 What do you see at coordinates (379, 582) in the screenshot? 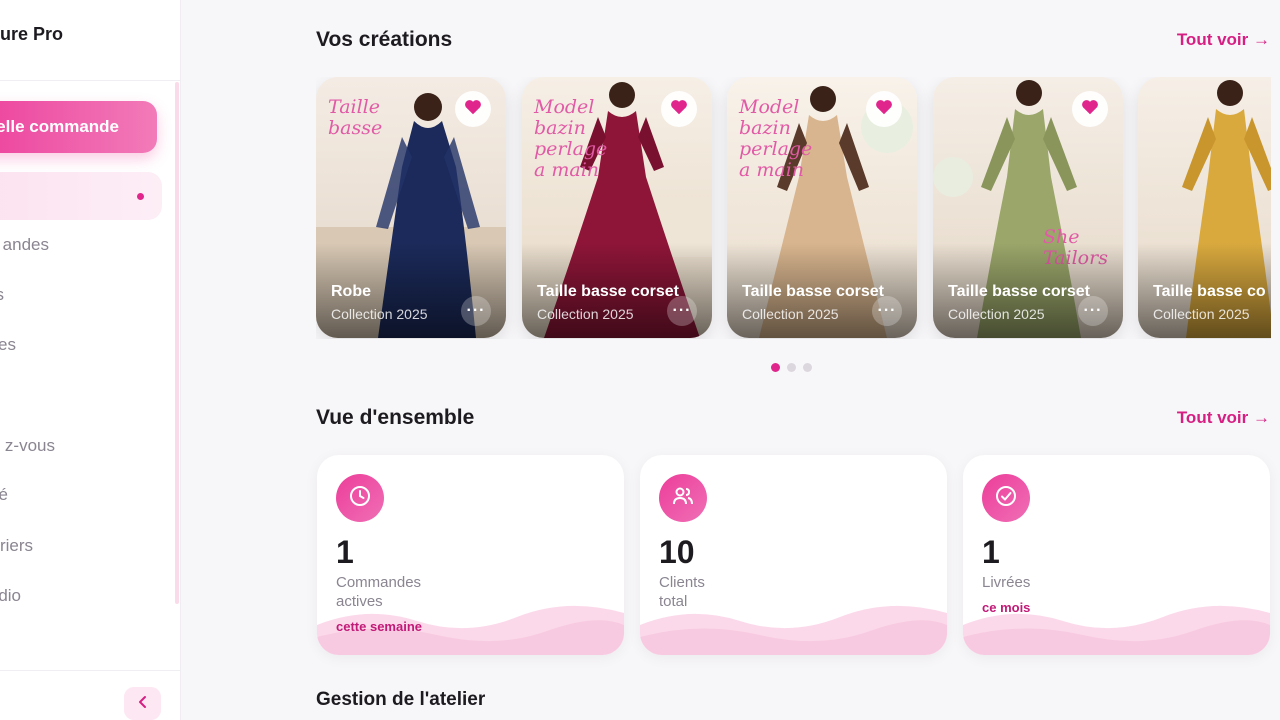
I see `stat-label-line: Commandes` at bounding box center [379, 582].